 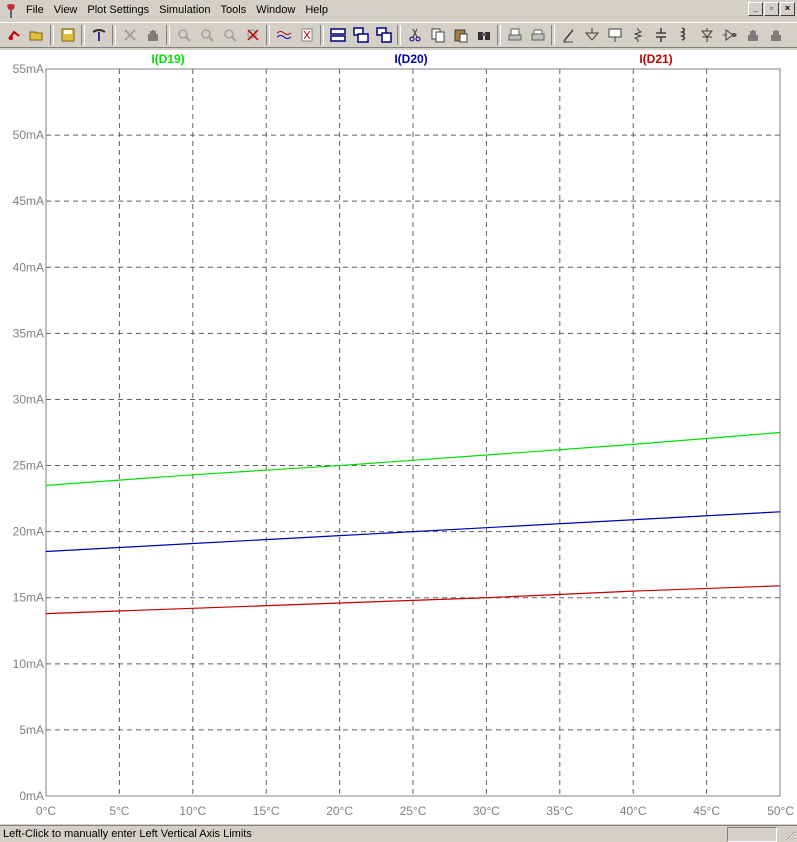 I want to click on status-panel, so click(x=752, y=834).